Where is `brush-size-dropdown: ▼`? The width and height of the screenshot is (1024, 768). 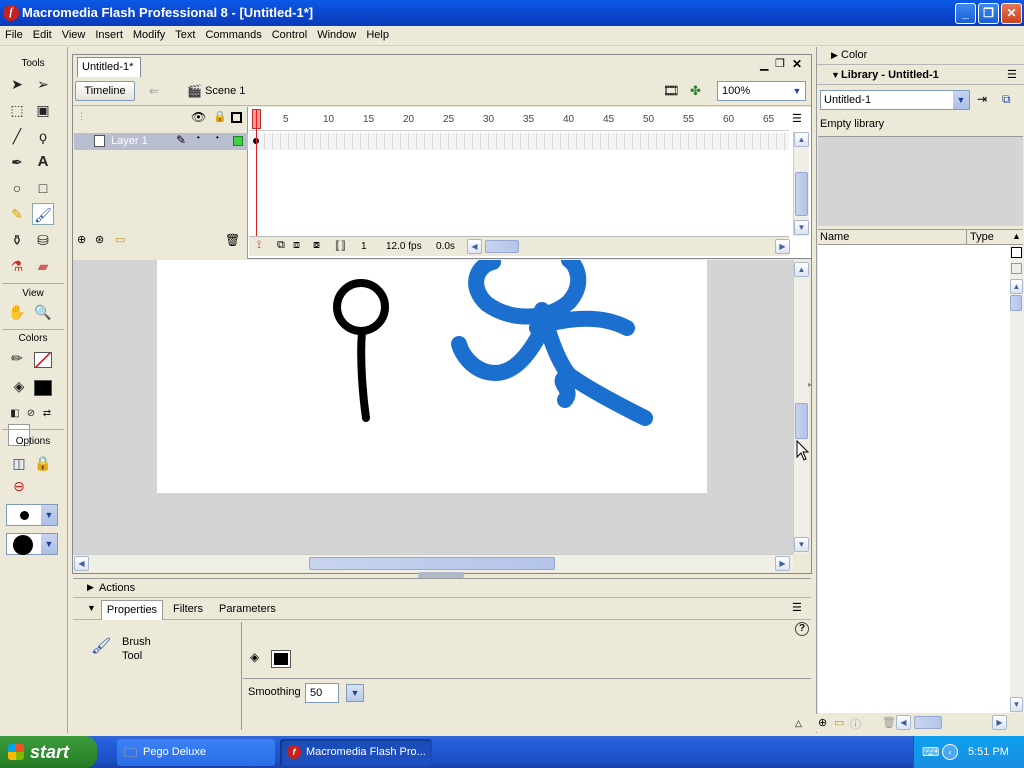 brush-size-dropdown: ▼ is located at coordinates (32, 515).